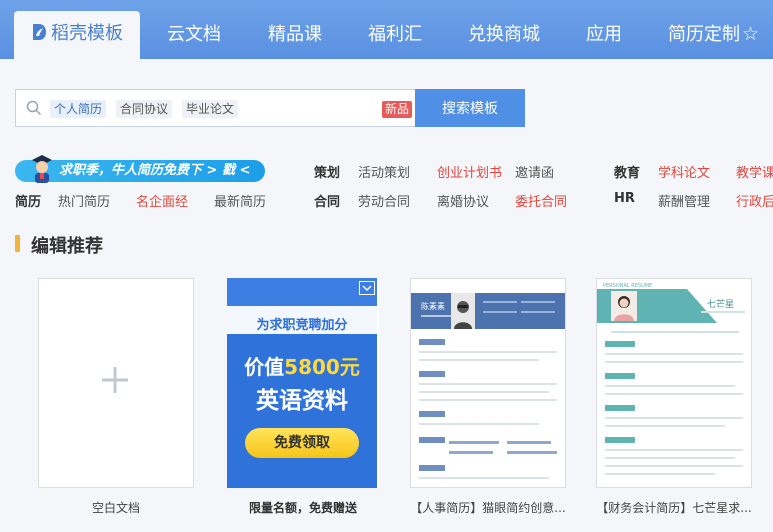 The height and width of the screenshot is (532, 773). What do you see at coordinates (17, 243) in the screenshot?
I see `section-accent-bar` at bounding box center [17, 243].